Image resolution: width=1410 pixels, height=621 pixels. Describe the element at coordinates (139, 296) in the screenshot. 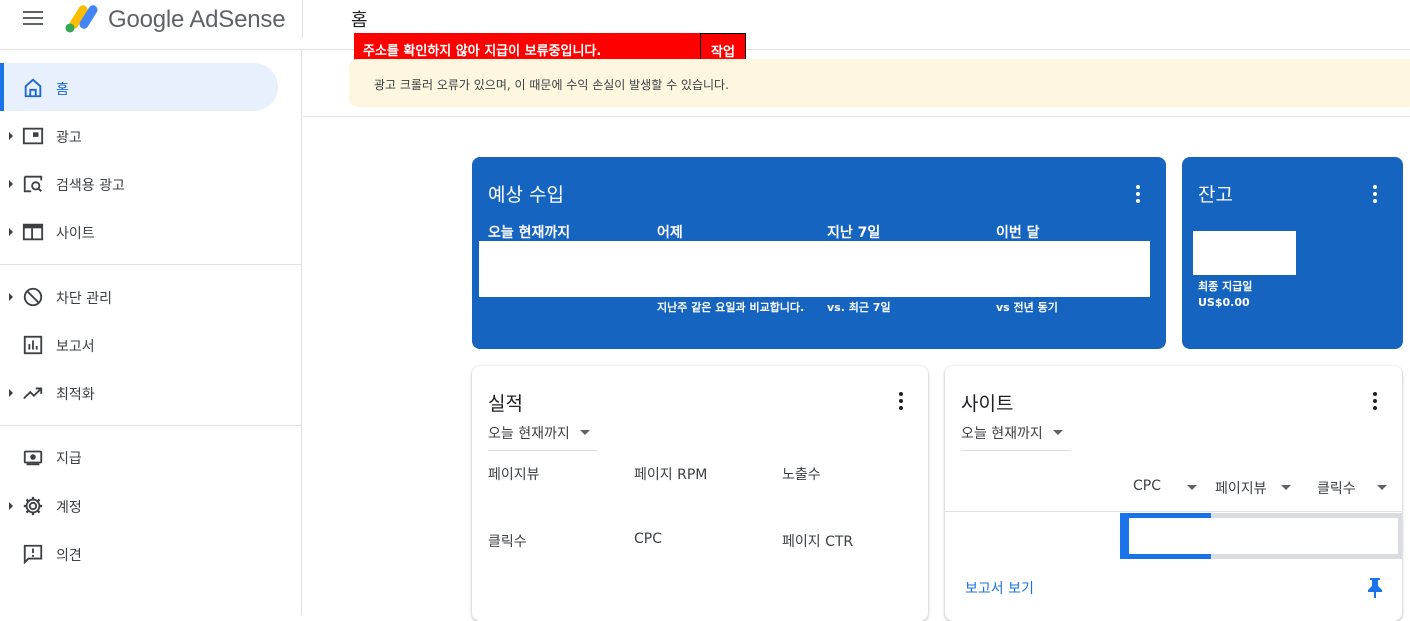

I see `sidebar-item-block-controls: 차단 관리` at that location.